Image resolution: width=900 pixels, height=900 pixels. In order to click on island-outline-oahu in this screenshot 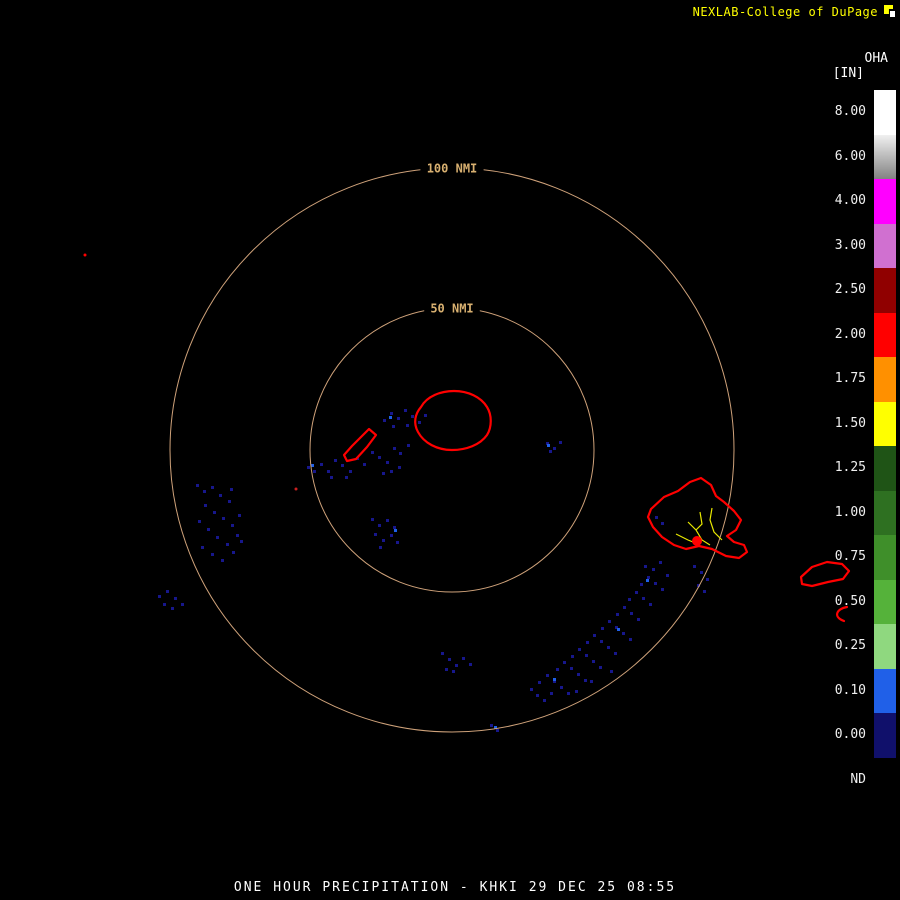, I will do `click(697, 518)`.